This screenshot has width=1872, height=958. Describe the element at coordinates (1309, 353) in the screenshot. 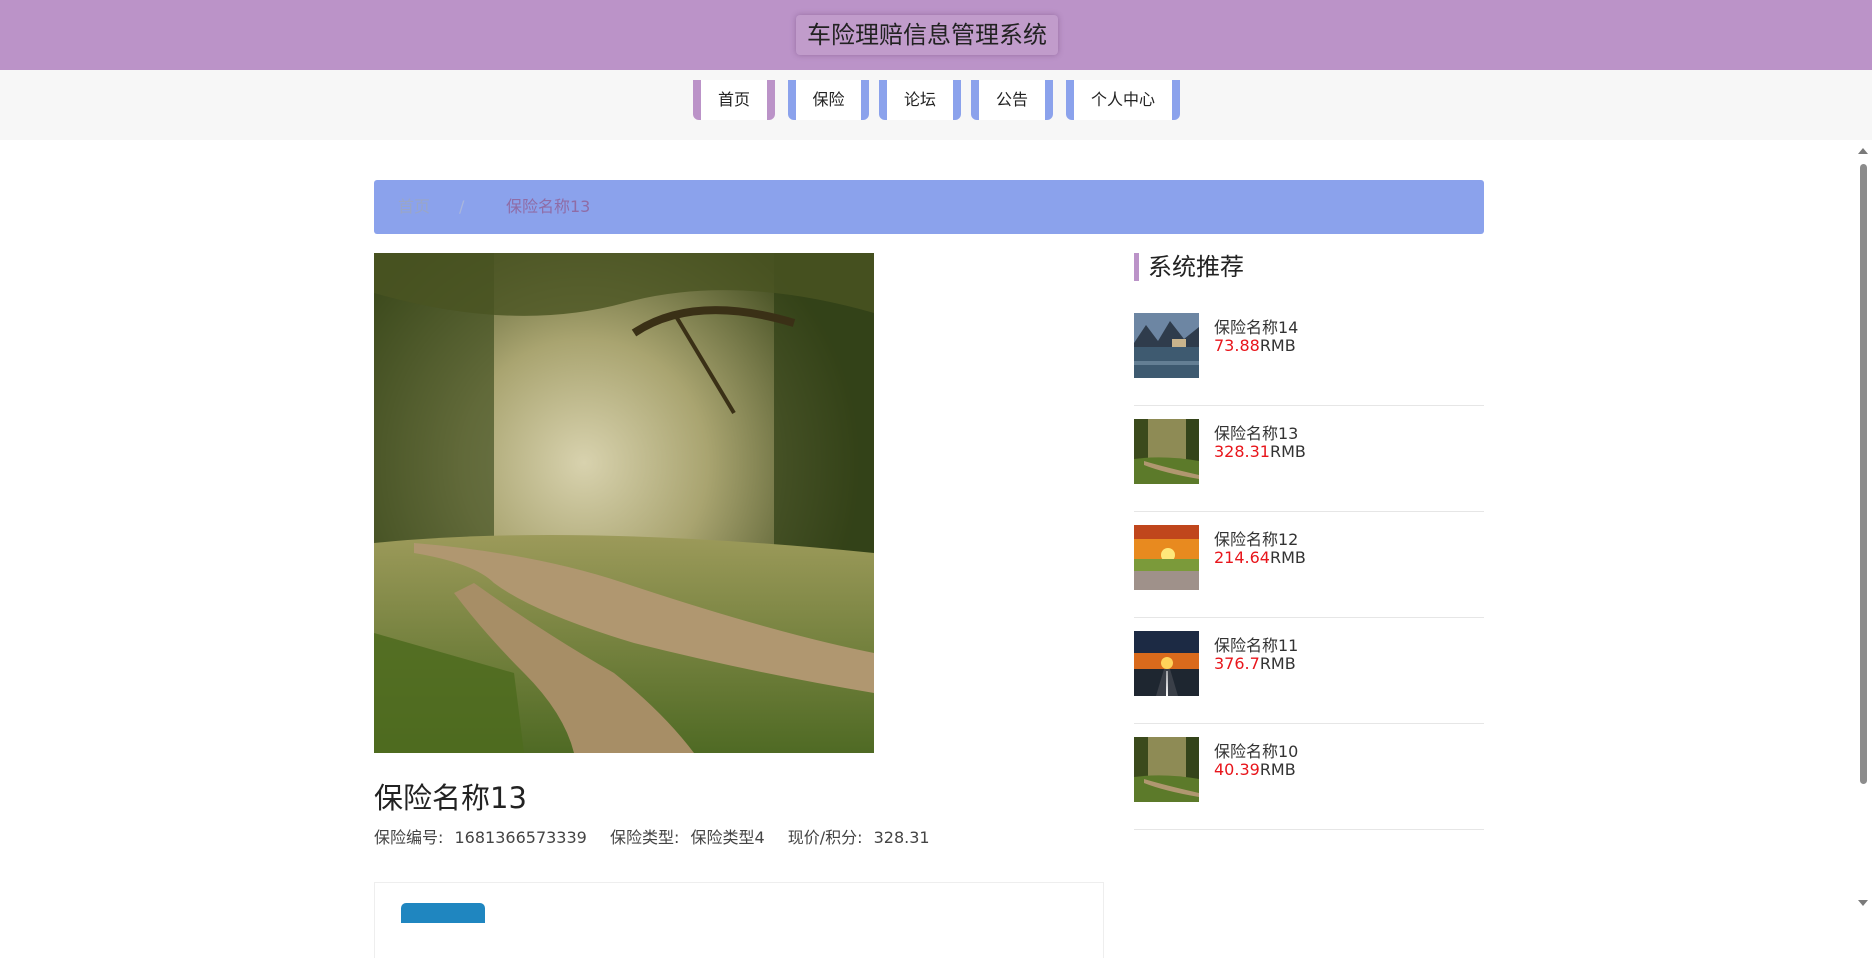

I see `recommend-item: 保险名称14 73.88RMB` at that location.